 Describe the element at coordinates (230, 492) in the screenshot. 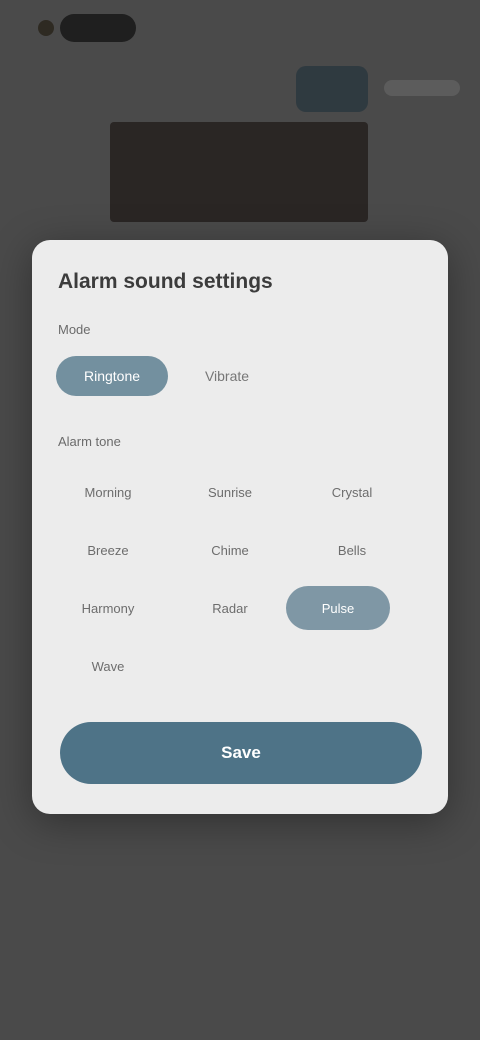

I see `tone-option-sunrise: Sunrise` at that location.